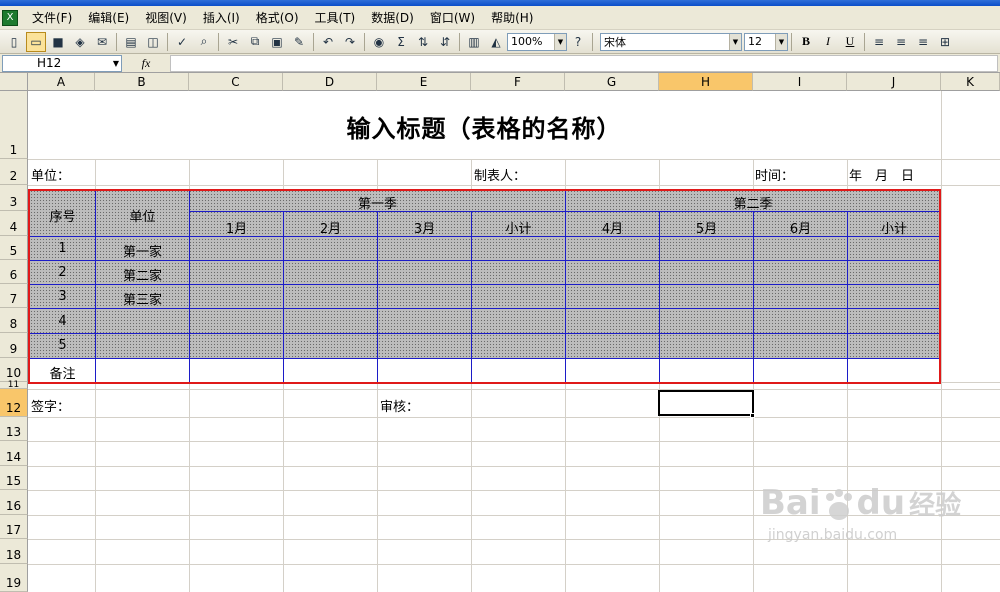 The height and width of the screenshot is (592, 1000). I want to click on menu-insert: 插入(I), so click(221, 18).